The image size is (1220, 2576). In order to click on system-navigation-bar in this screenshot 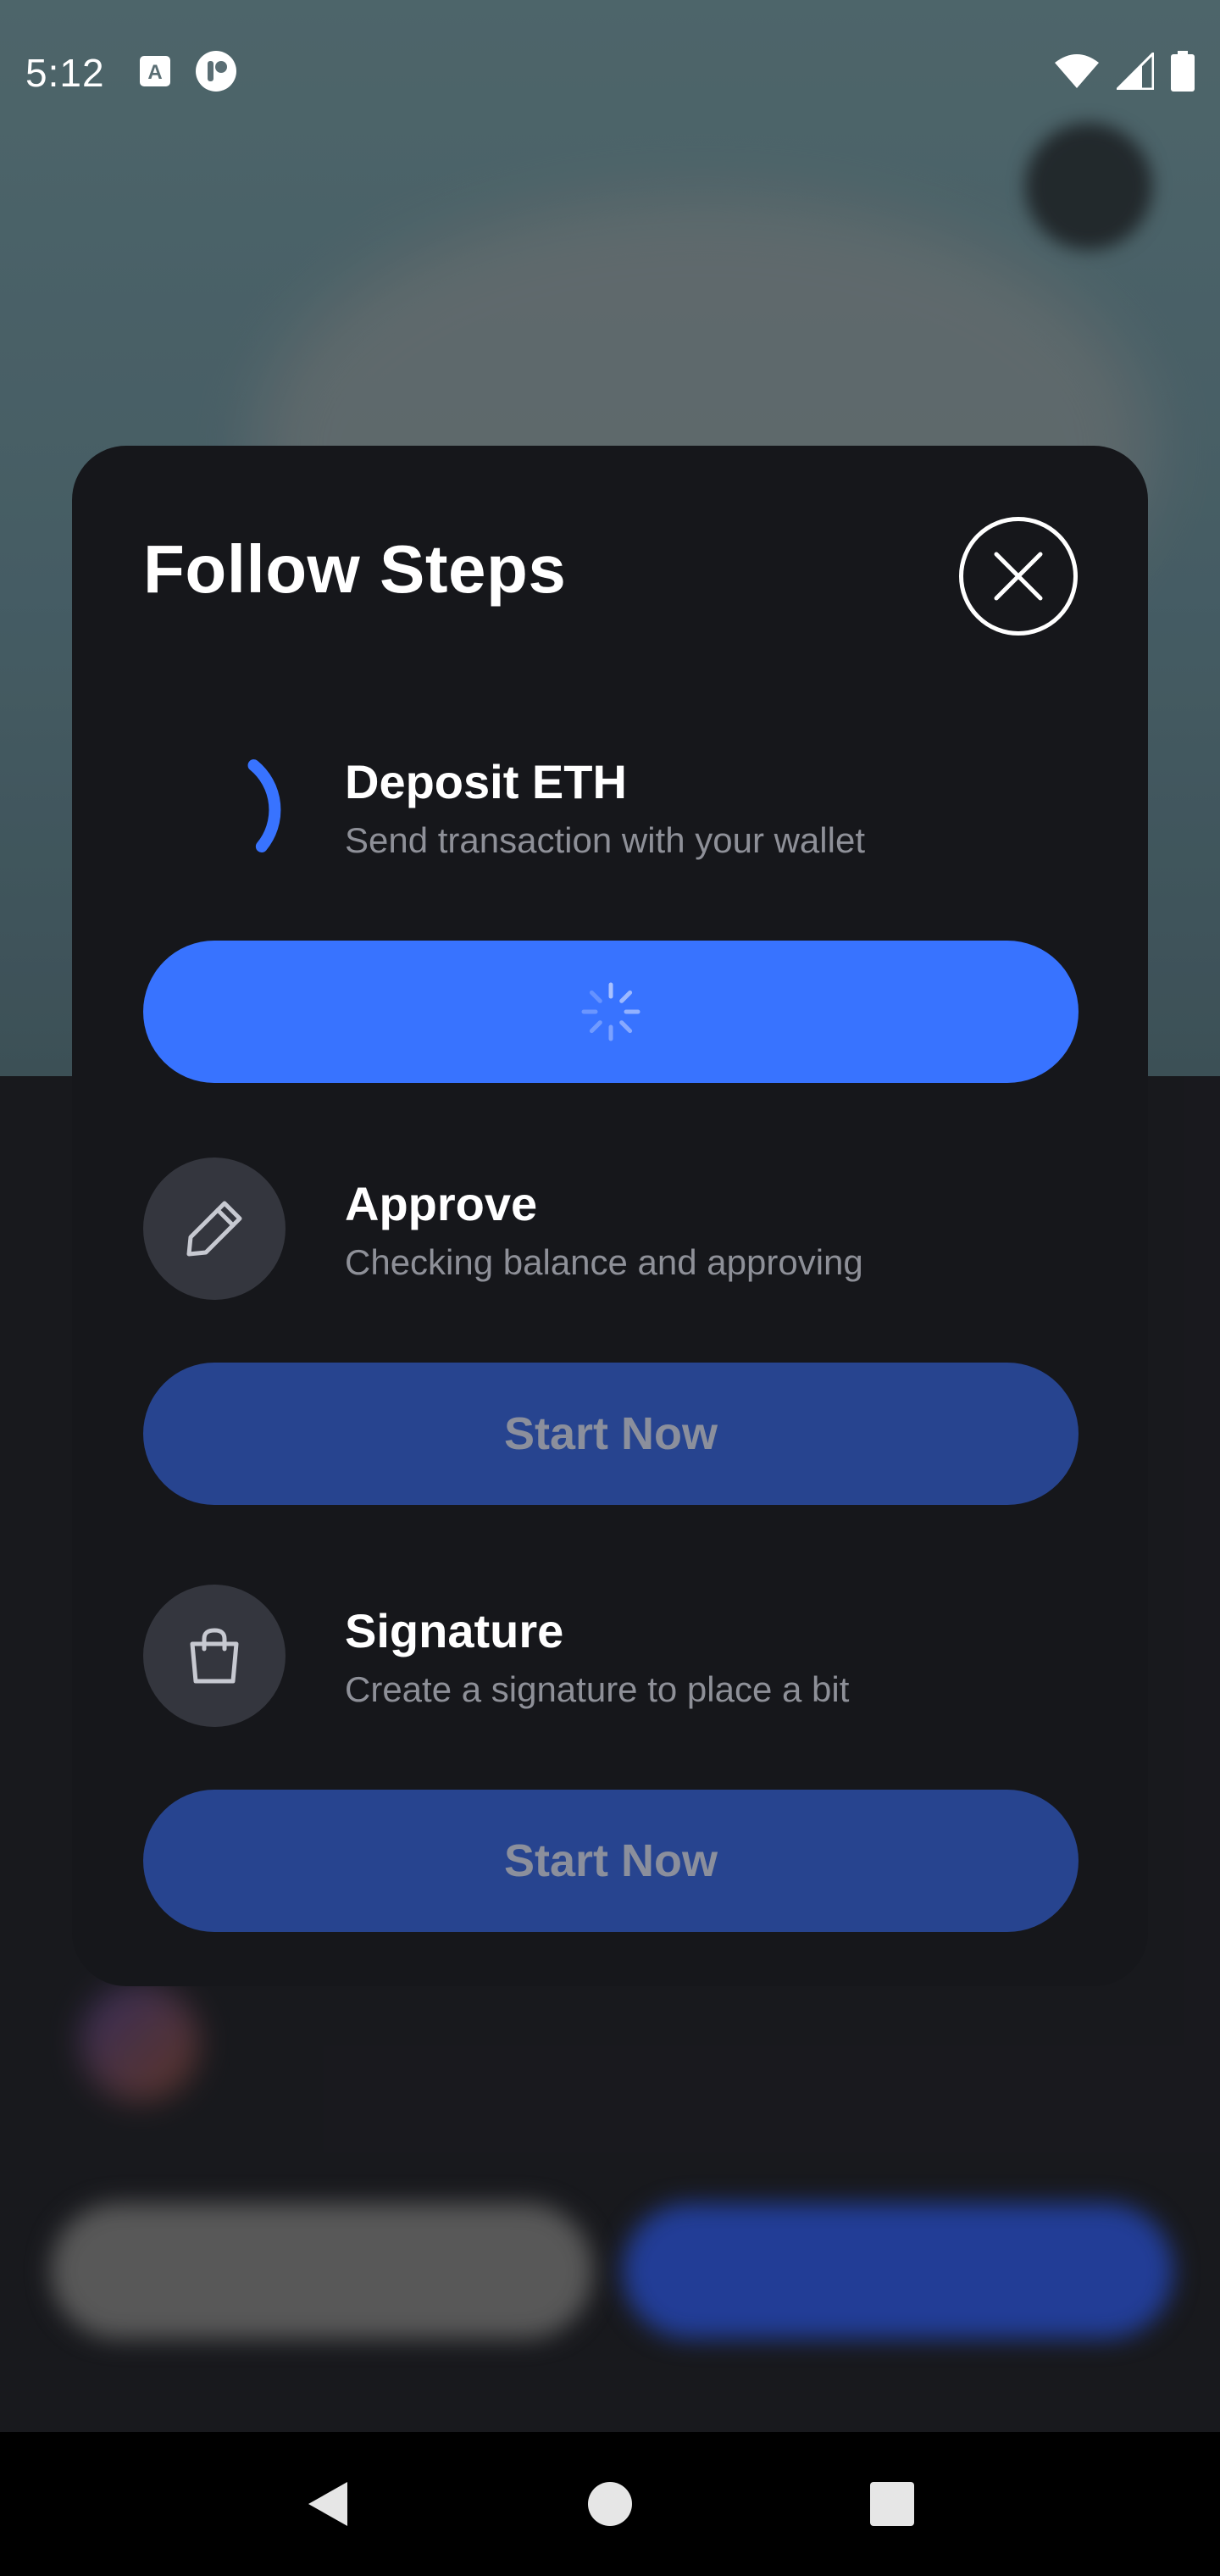, I will do `click(610, 2504)`.